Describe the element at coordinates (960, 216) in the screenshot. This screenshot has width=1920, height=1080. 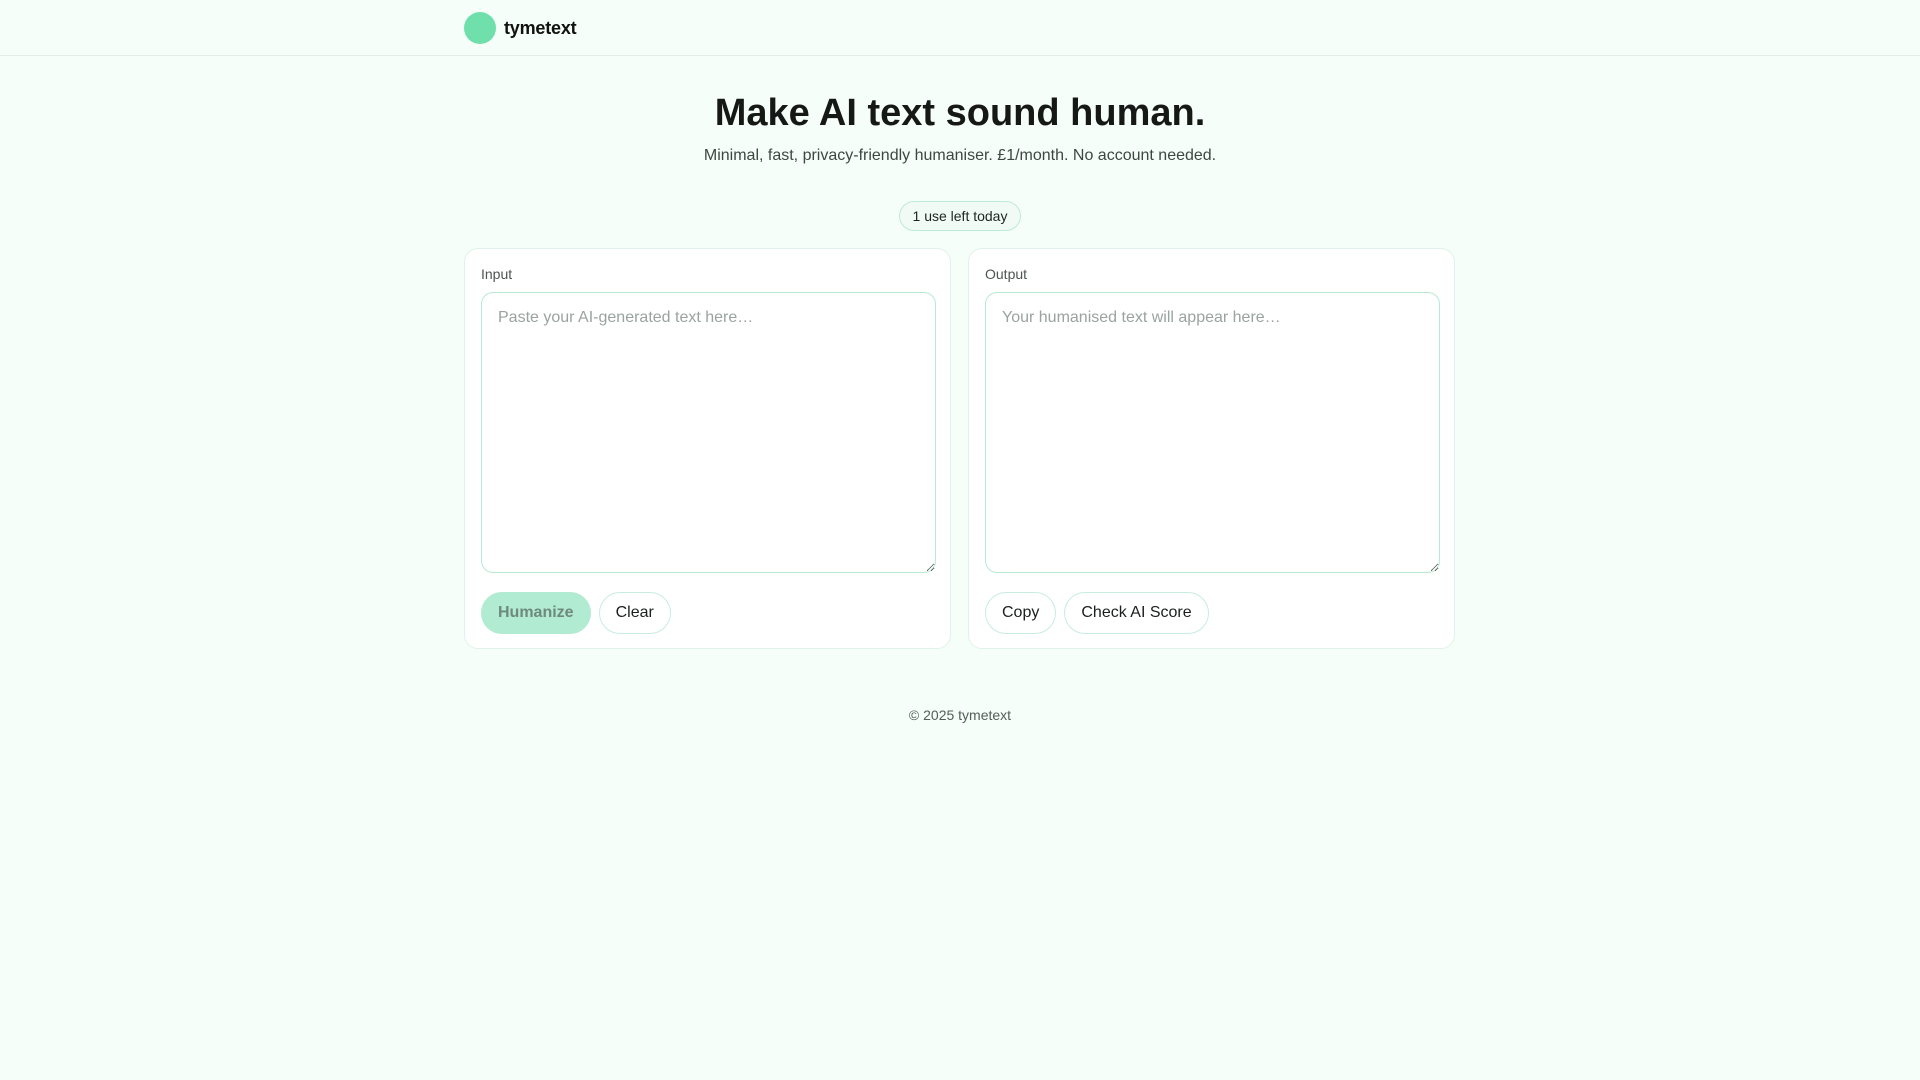
I see `usage-badge: 1 use left today` at that location.